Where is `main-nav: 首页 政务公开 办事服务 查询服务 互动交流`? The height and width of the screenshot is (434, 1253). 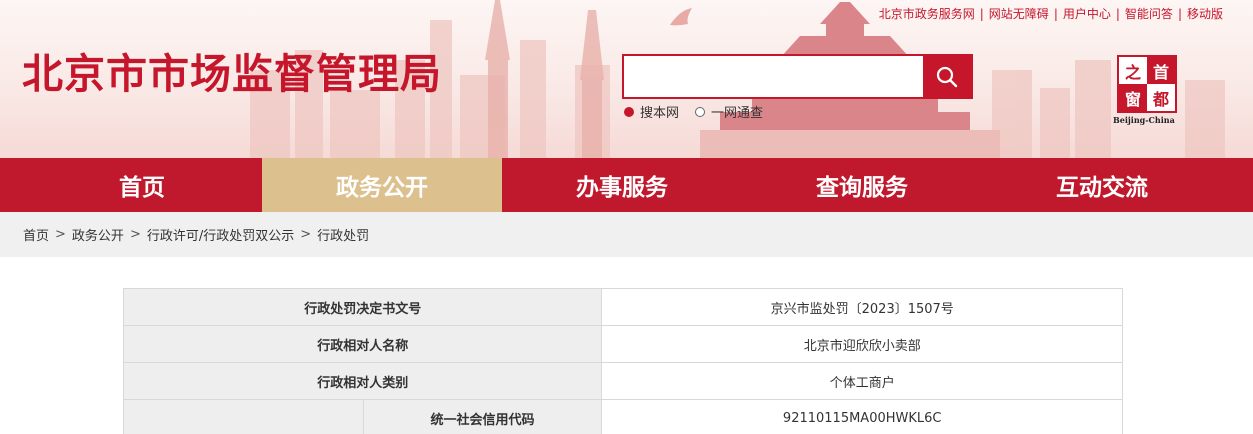
main-nav: 首页 政务公开 办事服务 查询服务 互动交流 is located at coordinates (626, 185).